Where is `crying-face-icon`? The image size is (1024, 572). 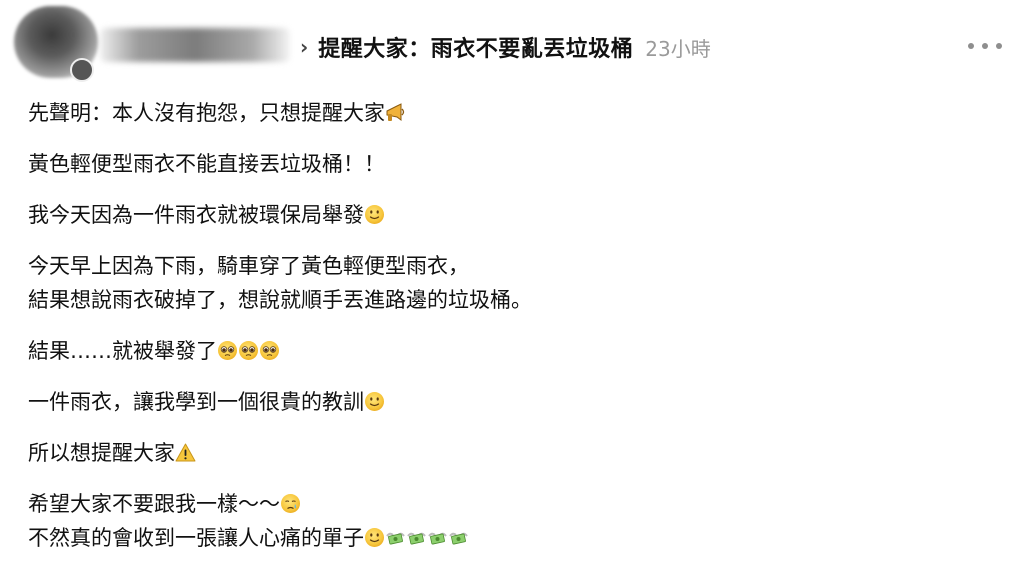 crying-face-icon is located at coordinates (290, 503).